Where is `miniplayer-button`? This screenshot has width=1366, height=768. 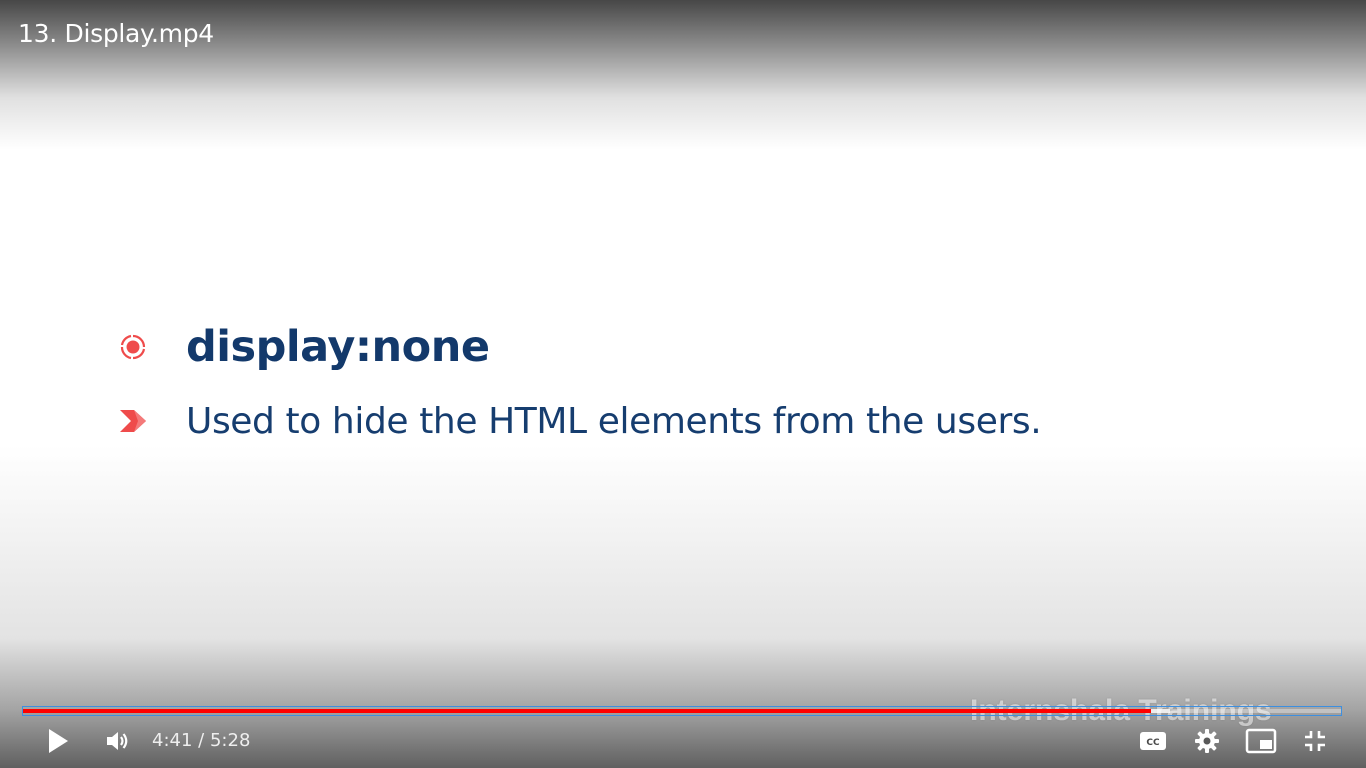
miniplayer-button is located at coordinates (1261, 741).